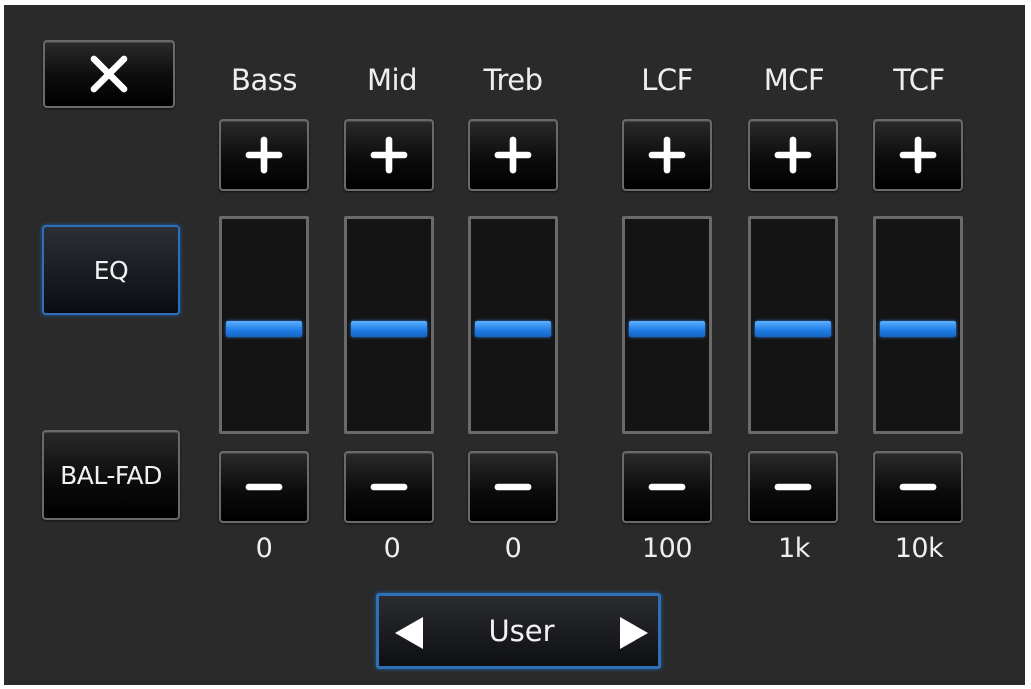  I want to click on band-label-bass: Bass, so click(264, 80).